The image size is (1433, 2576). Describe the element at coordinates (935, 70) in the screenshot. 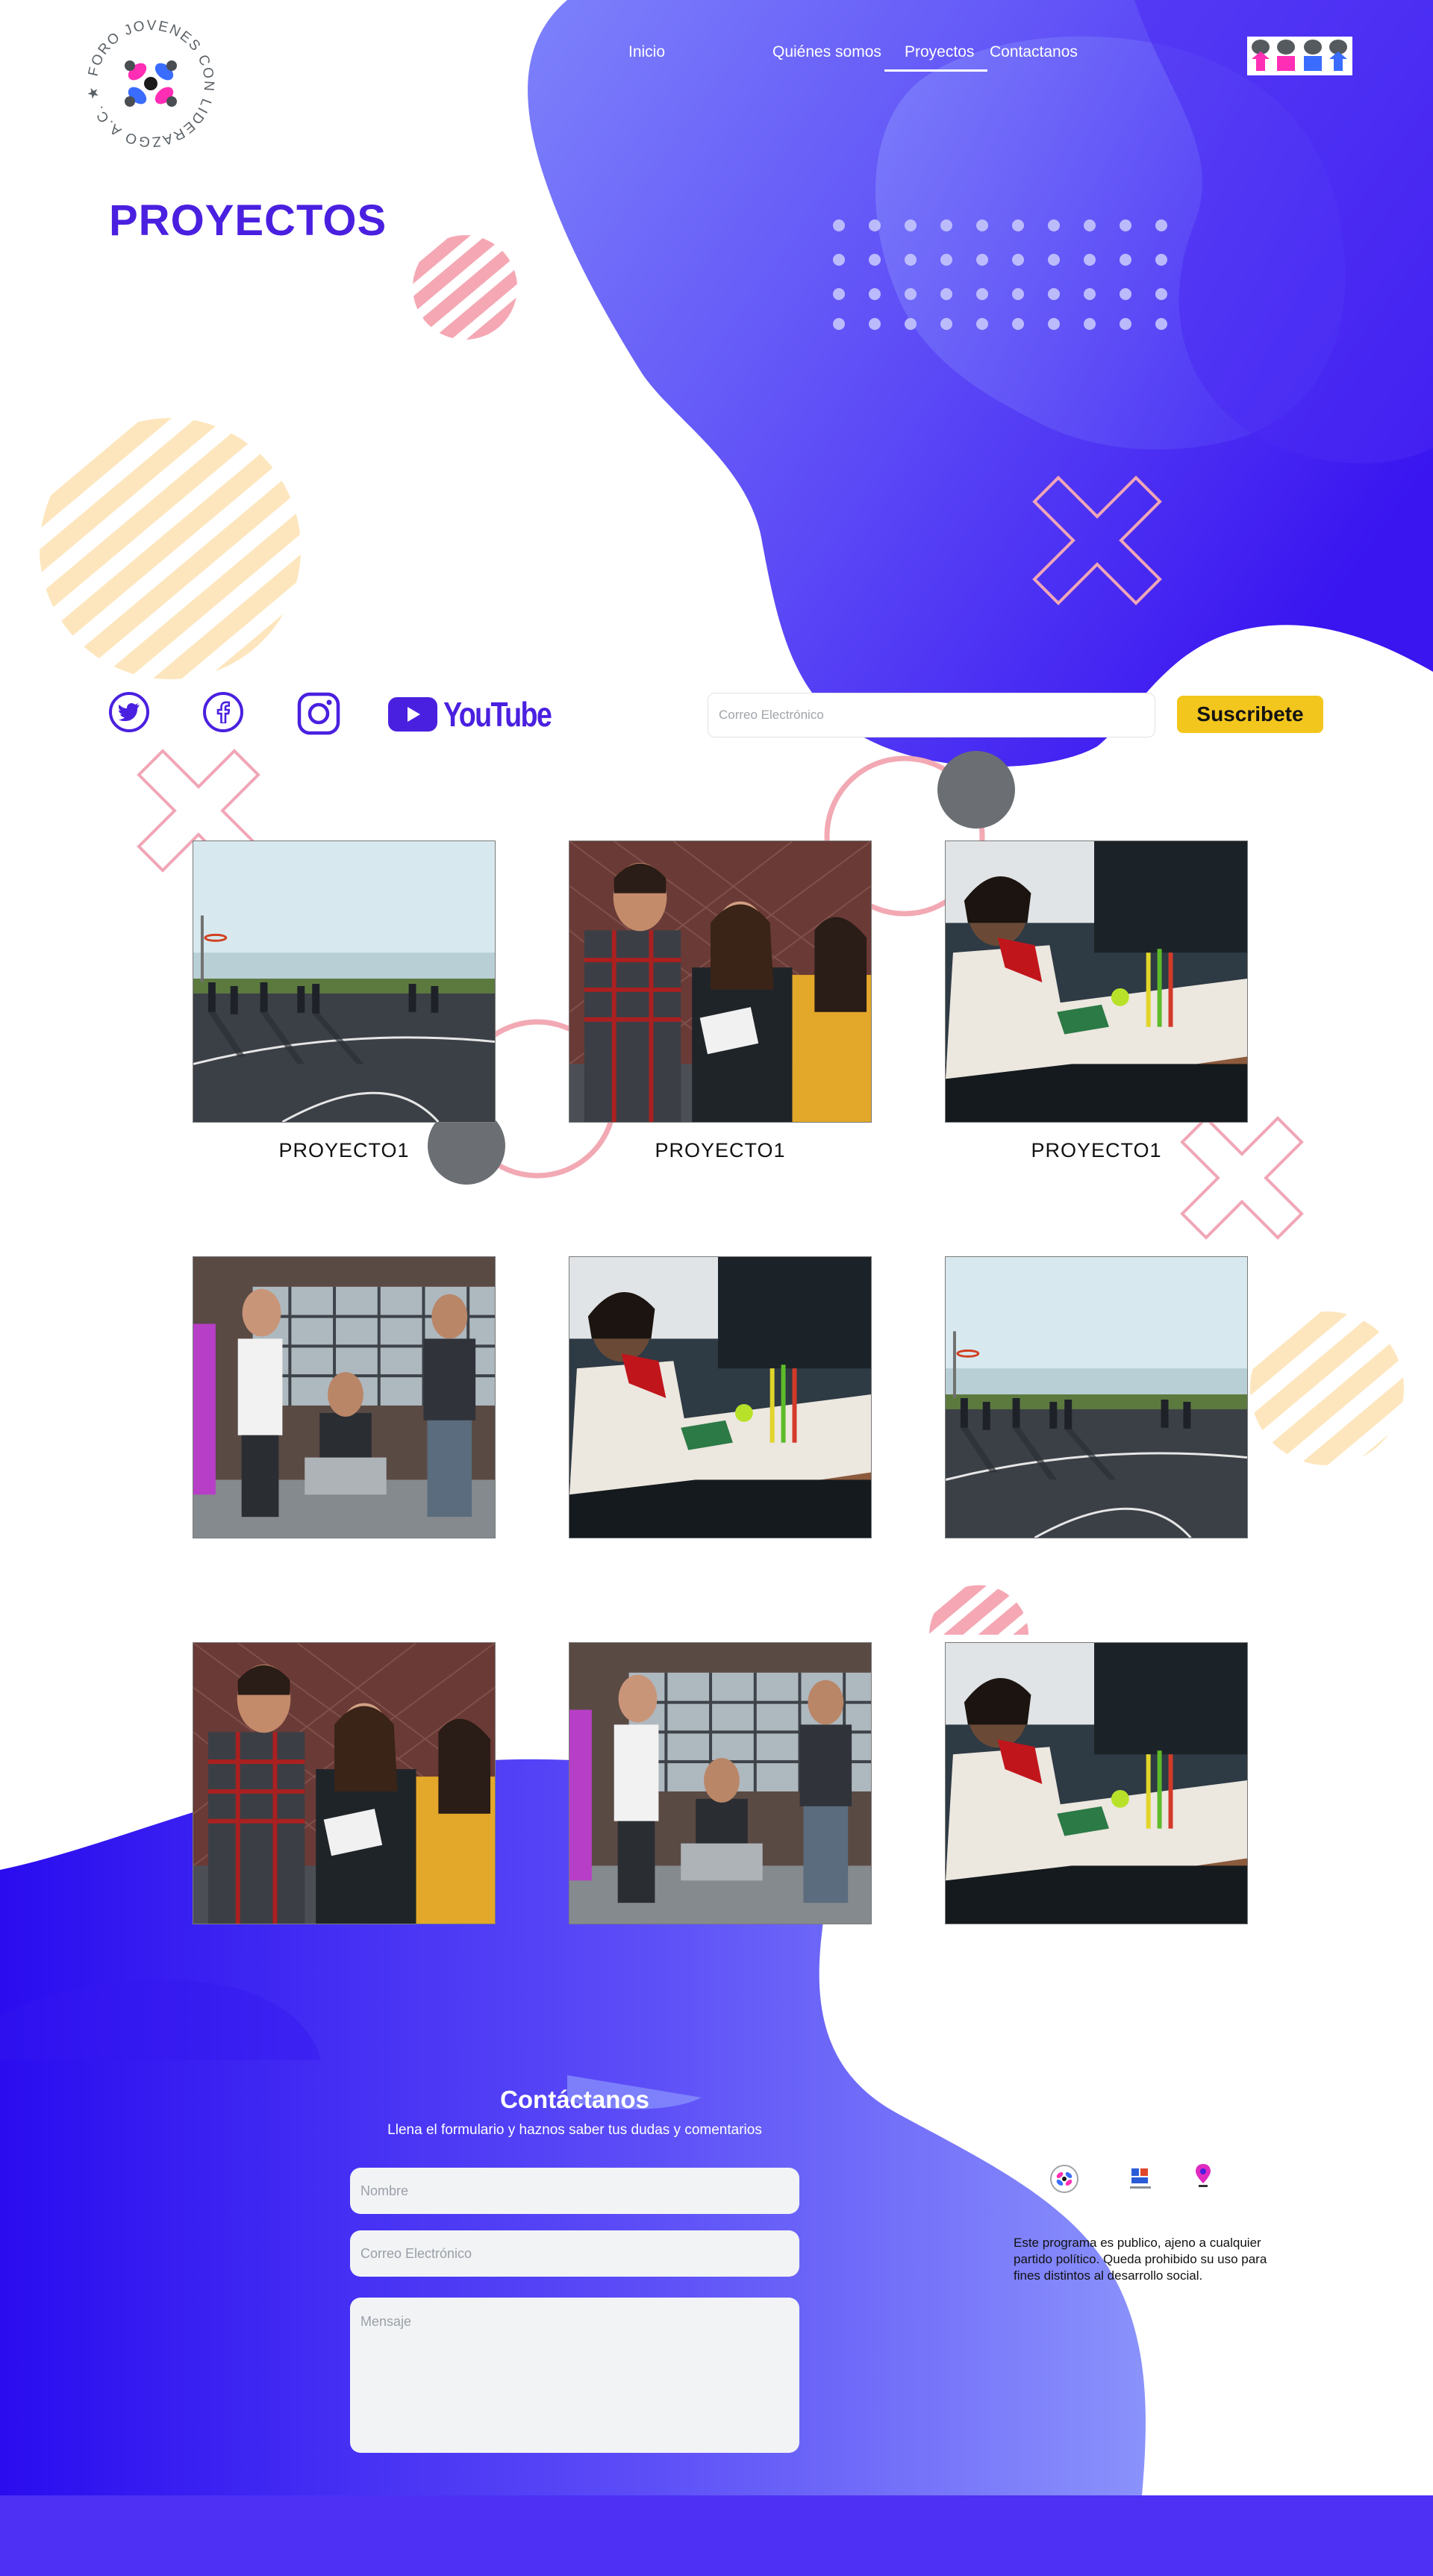

I see `nav-active-indicator` at that location.